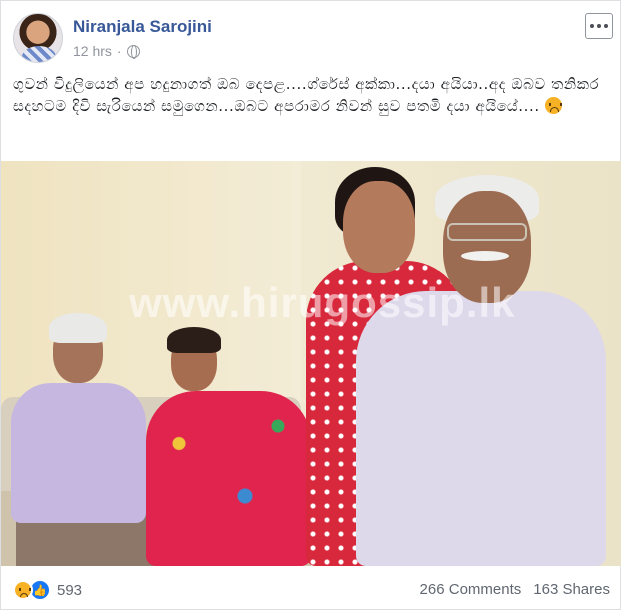 The width and height of the screenshot is (621, 610). Describe the element at coordinates (487, 232) in the screenshot. I see `standing-man-glasses` at that location.